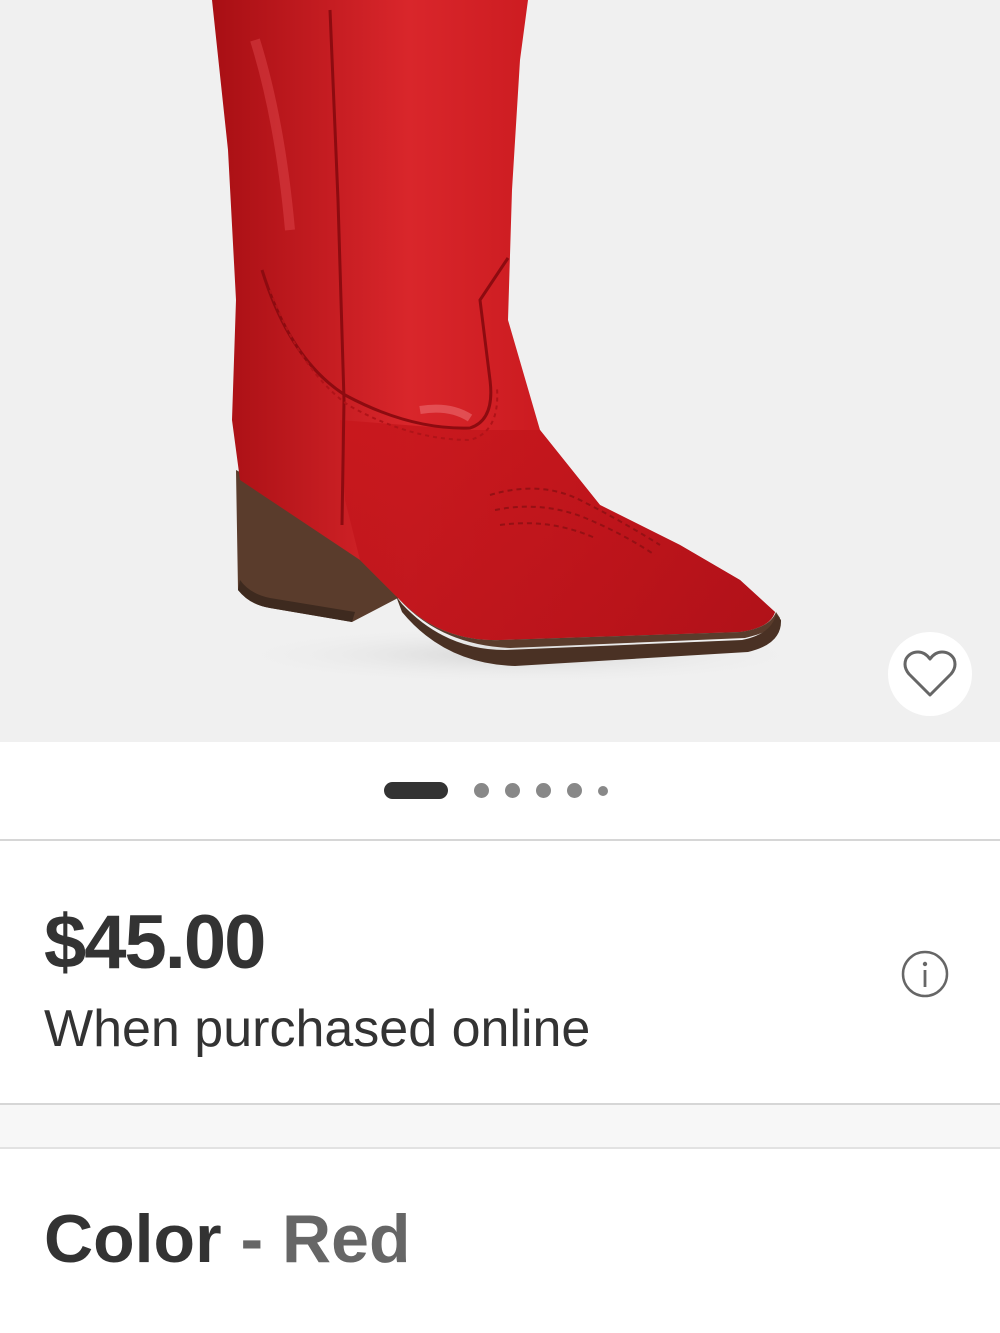  I want to click on carousel-dot-active, so click(416, 790).